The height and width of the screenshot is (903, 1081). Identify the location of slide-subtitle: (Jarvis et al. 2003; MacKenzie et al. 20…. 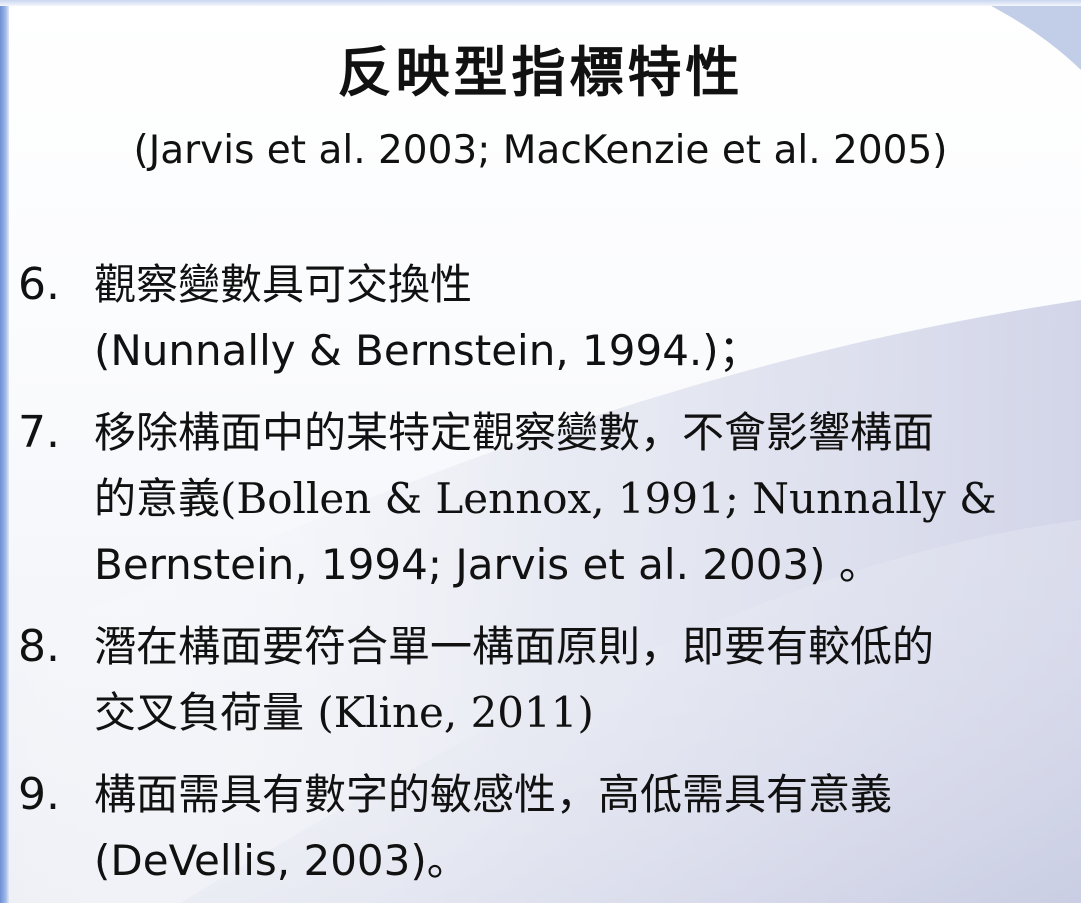
(540, 150).